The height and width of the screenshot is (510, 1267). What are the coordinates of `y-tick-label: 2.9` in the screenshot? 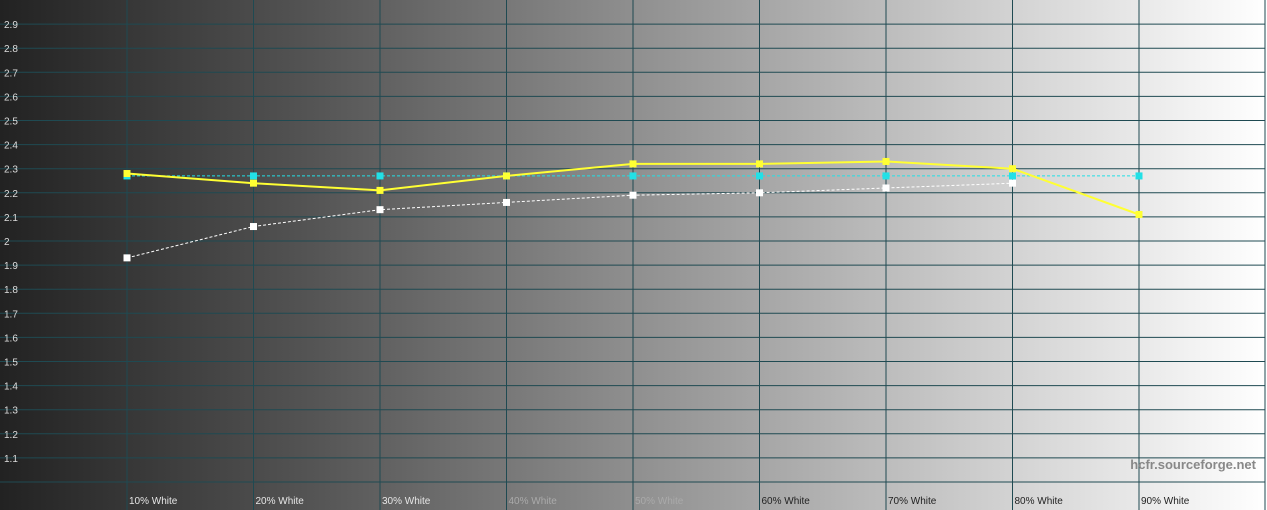 It's located at (11, 25).